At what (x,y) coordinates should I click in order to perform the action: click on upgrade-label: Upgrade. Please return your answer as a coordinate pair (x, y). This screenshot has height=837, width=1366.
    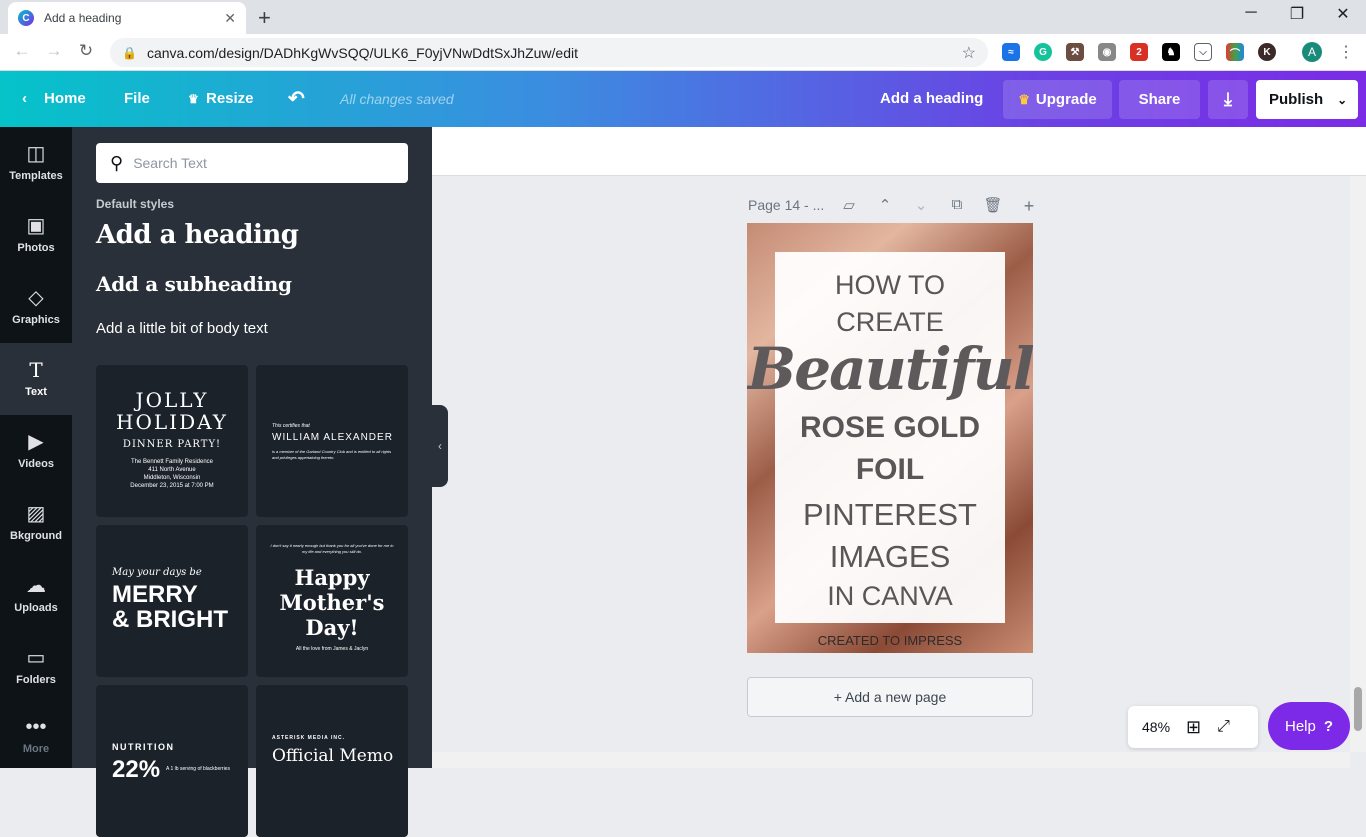
    Looking at the image, I should click on (1066, 99).